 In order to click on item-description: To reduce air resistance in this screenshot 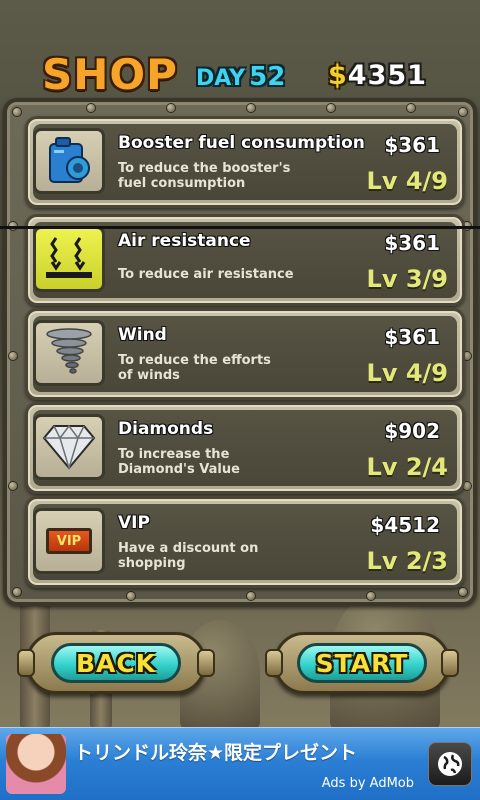, I will do `click(206, 274)`.